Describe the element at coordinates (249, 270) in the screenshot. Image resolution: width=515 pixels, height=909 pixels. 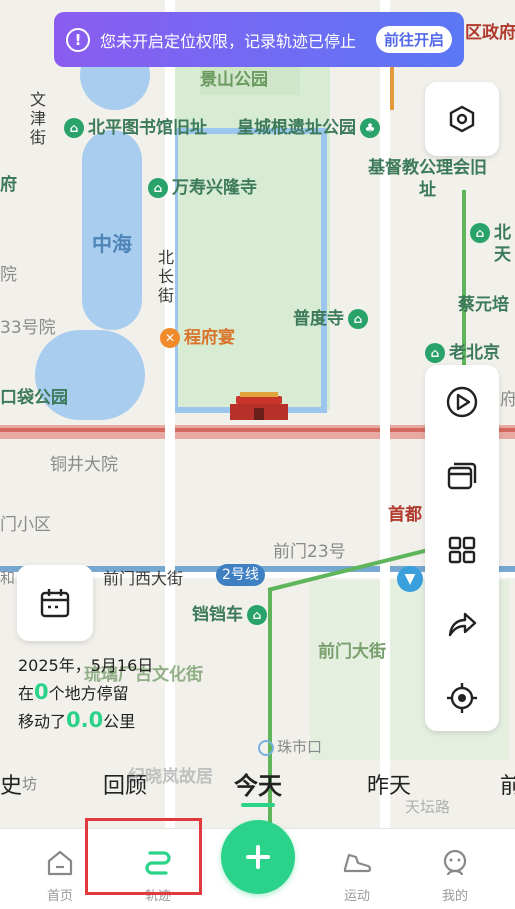
I see `moat` at that location.